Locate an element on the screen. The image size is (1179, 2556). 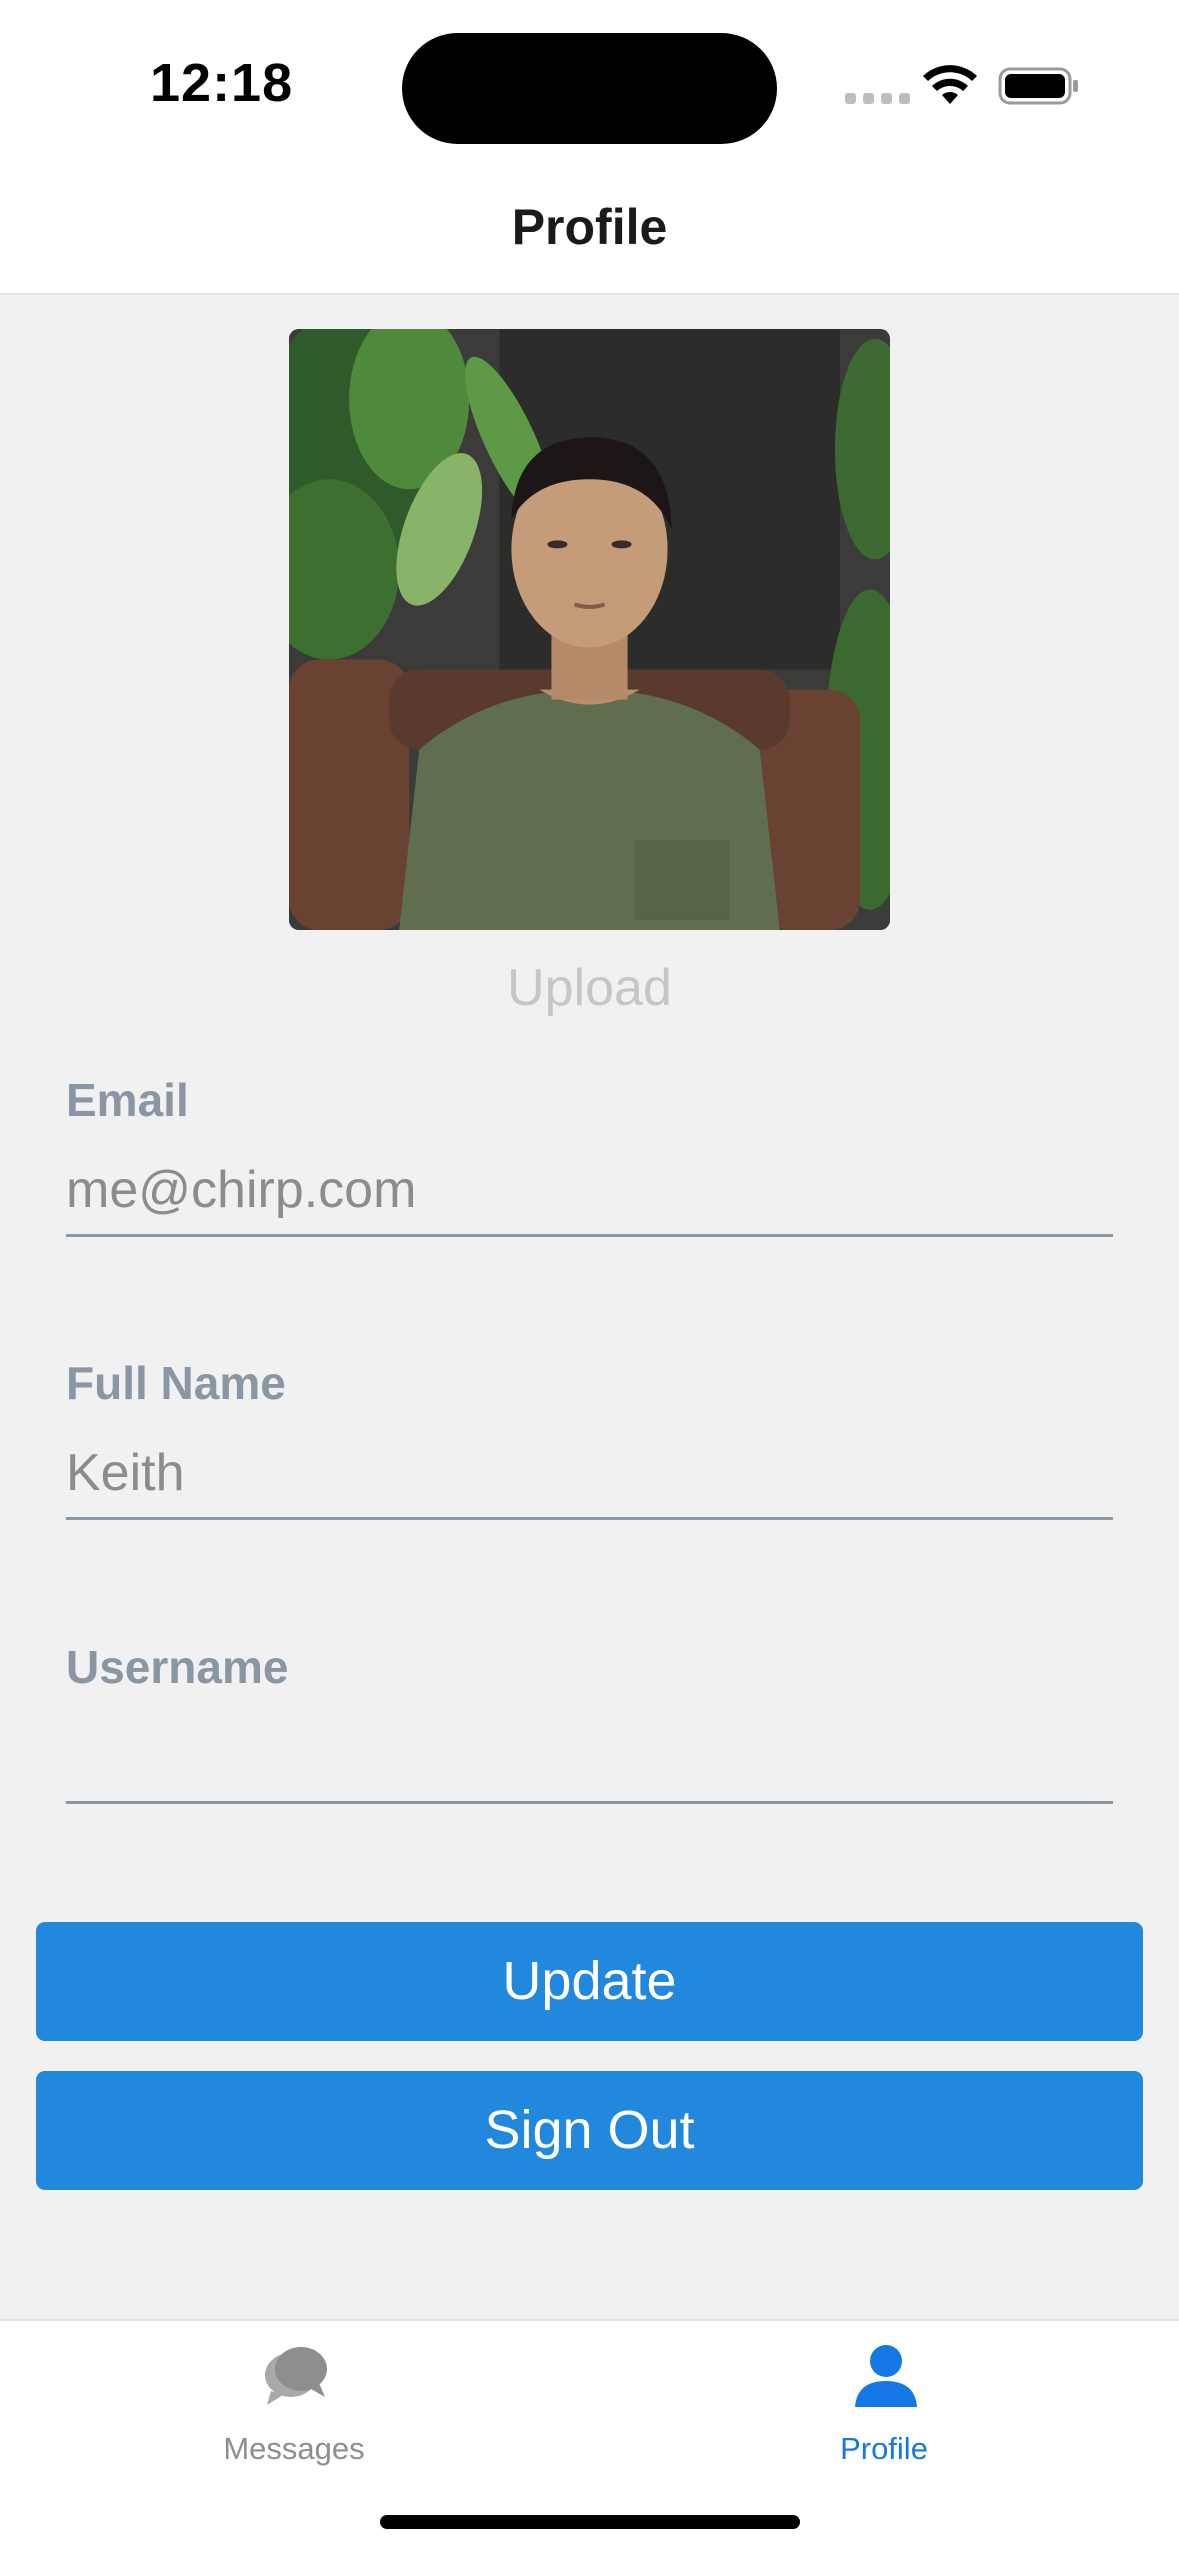
email-field-group: Email is located at coordinates (589, 1155).